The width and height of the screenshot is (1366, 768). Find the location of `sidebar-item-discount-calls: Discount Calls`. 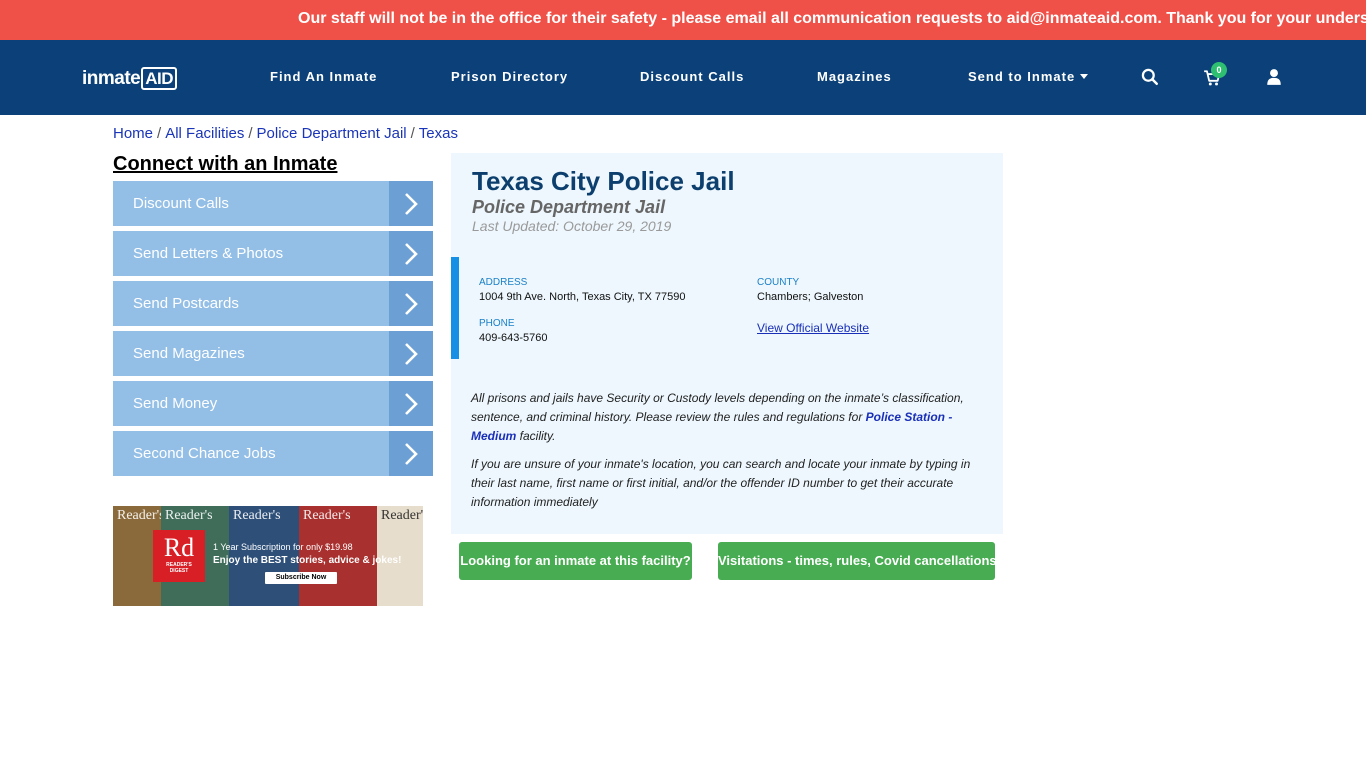

sidebar-item-discount-calls: Discount Calls is located at coordinates (273, 203).